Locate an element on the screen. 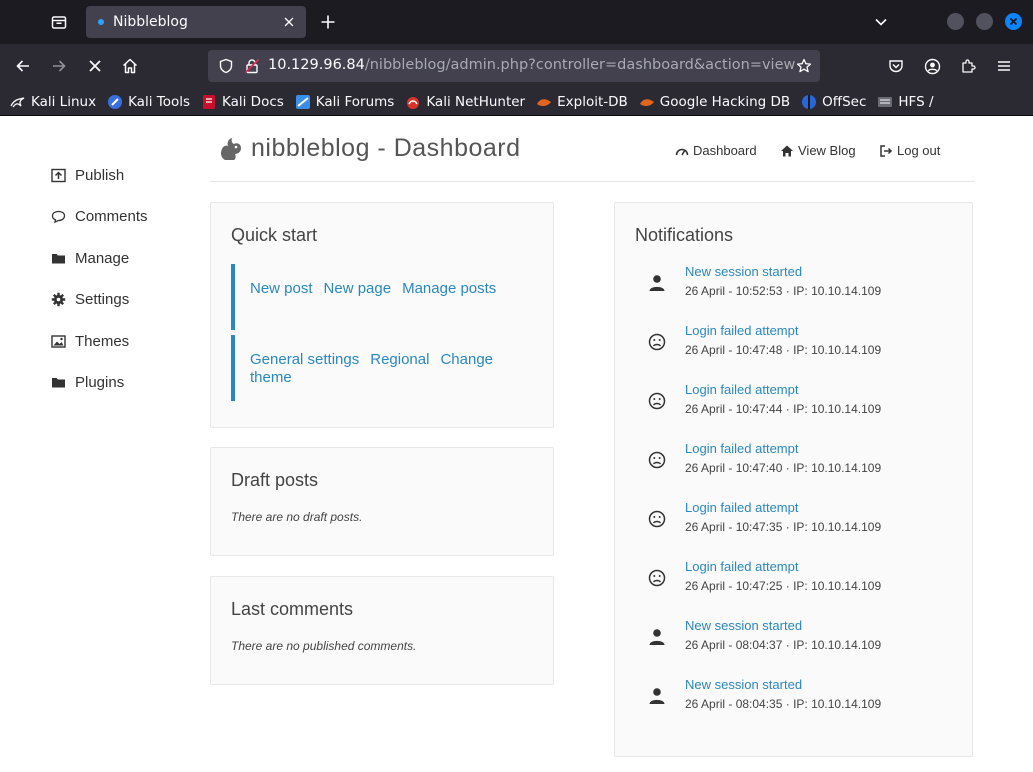 This screenshot has width=1033, height=772. account-button is located at coordinates (932, 66).